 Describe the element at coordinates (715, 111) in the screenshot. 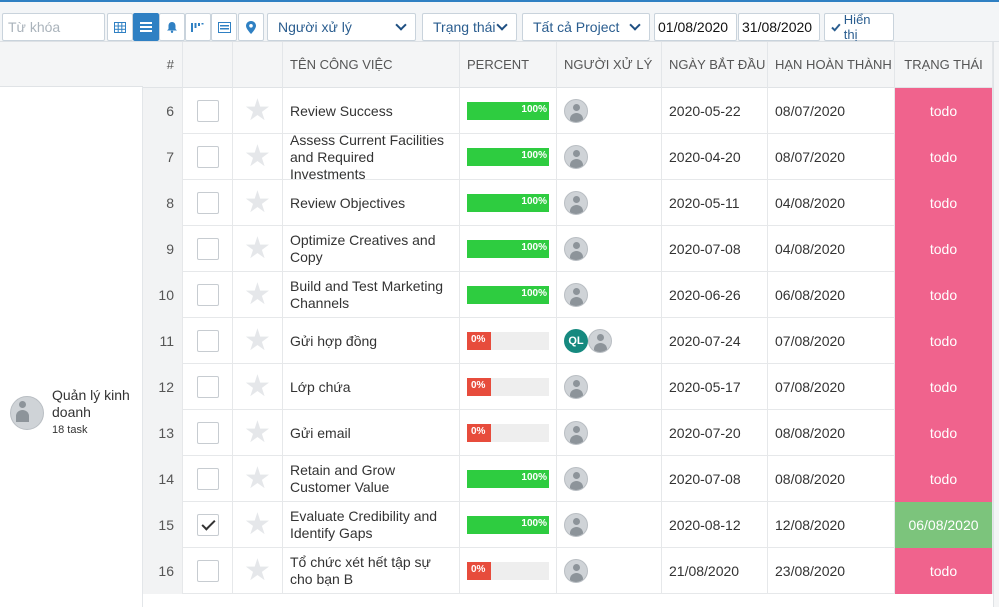

I see `start-date: 2020-05-22` at that location.